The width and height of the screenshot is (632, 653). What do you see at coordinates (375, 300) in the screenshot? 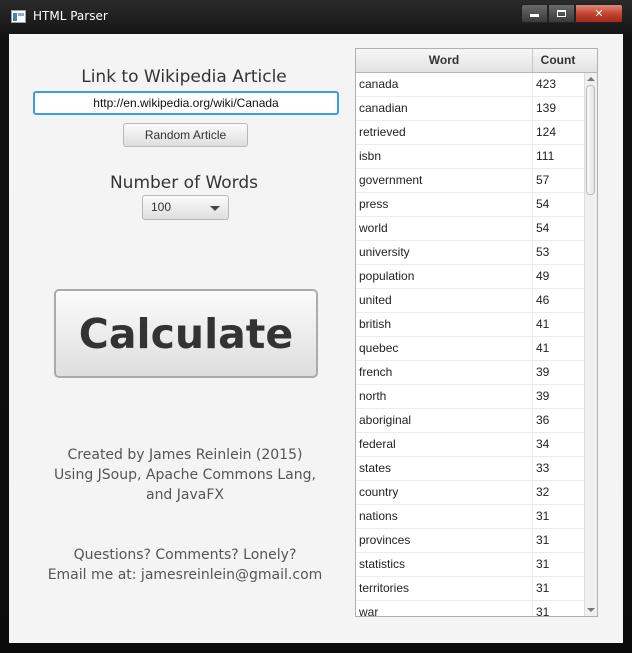
I see `word-cell: united` at bounding box center [375, 300].